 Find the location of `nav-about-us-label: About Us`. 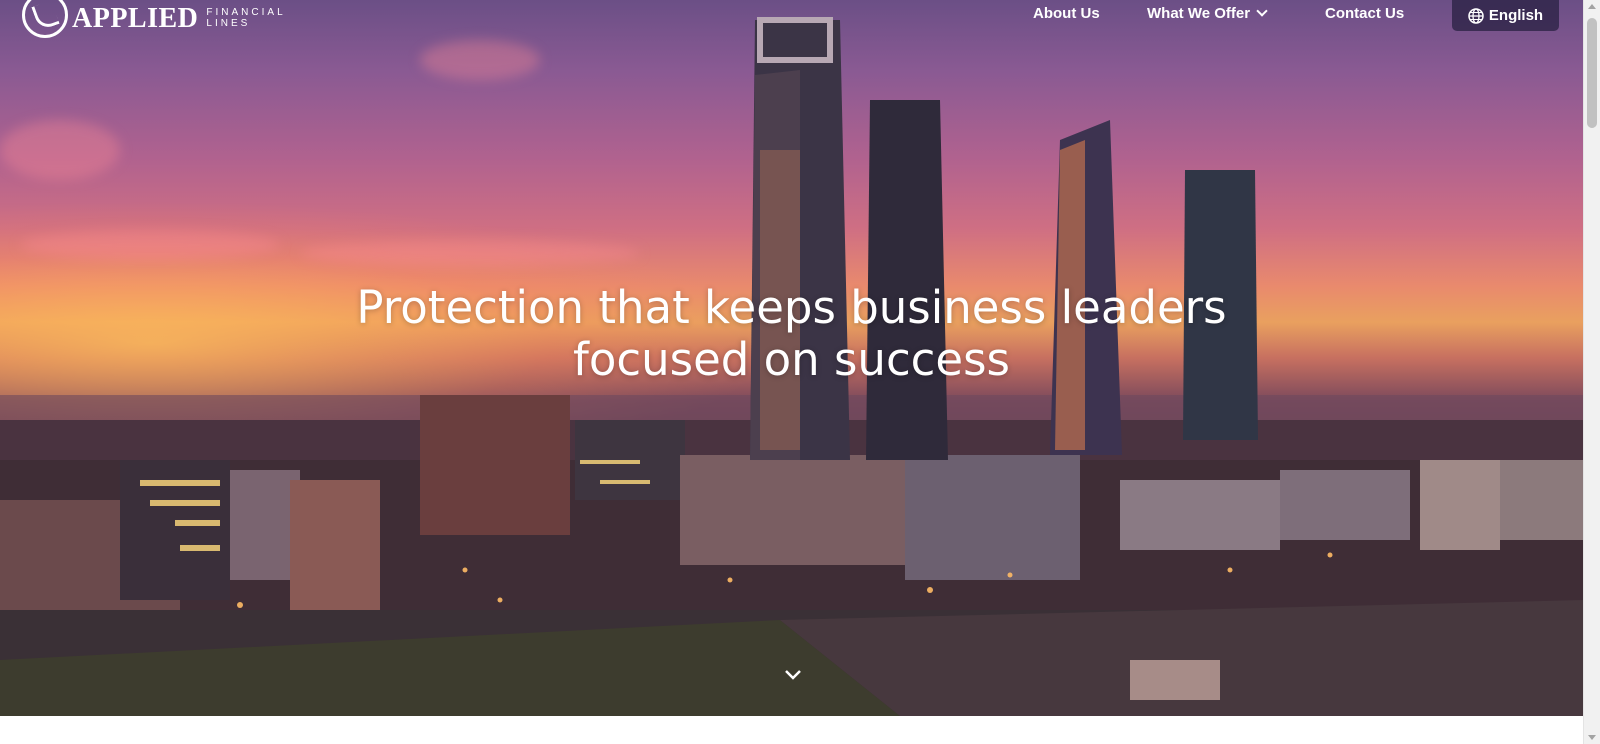

nav-about-us-label: About Us is located at coordinates (1066, 13).